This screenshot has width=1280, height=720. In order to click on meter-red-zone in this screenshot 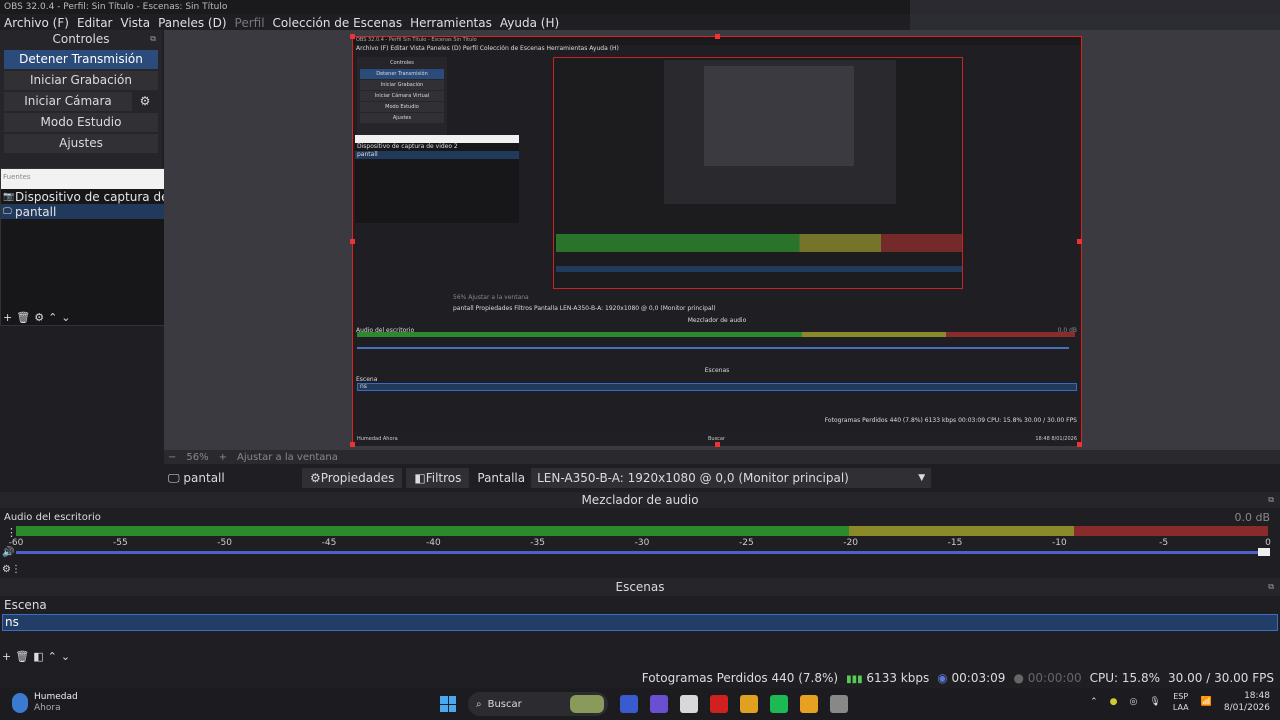, I will do `click(1170, 531)`.